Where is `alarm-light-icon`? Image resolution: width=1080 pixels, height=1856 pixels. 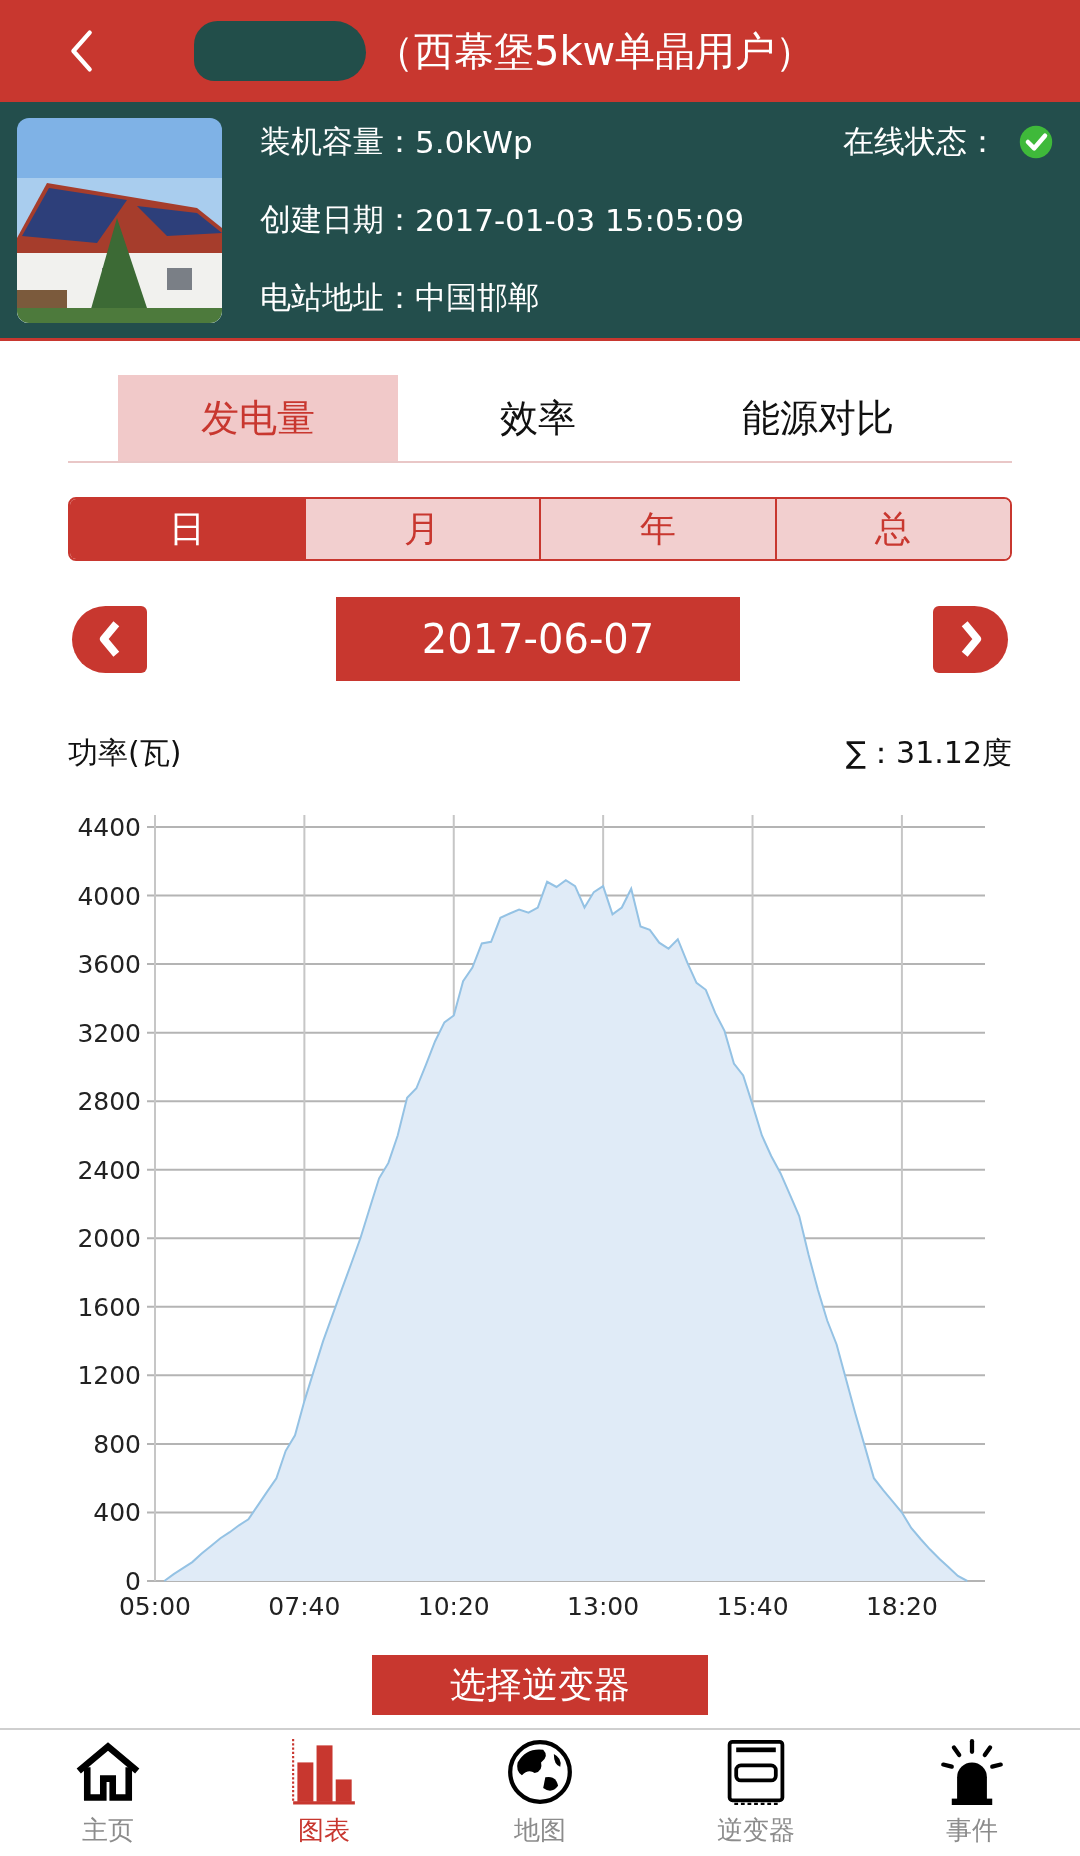 alarm-light-icon is located at coordinates (972, 1771).